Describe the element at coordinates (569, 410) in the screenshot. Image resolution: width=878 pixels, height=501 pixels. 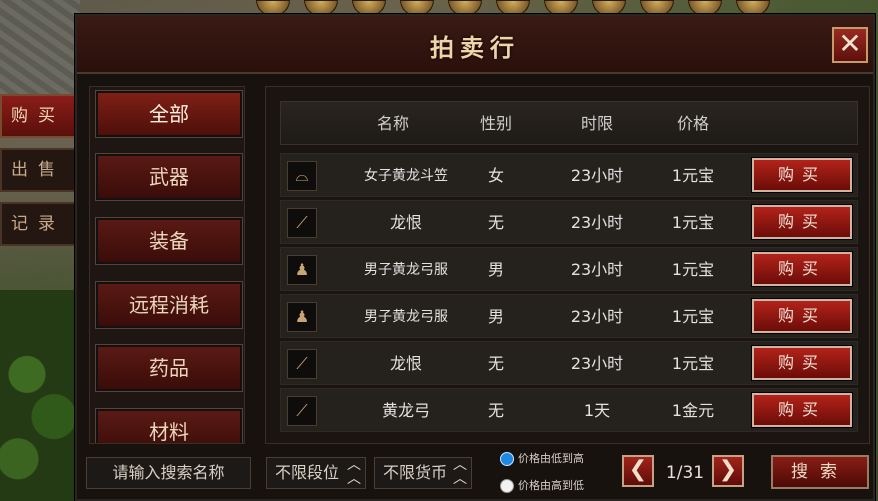
I see `table-row: ⟋ 黄龙弓 无 1天 1金元 购买` at that location.